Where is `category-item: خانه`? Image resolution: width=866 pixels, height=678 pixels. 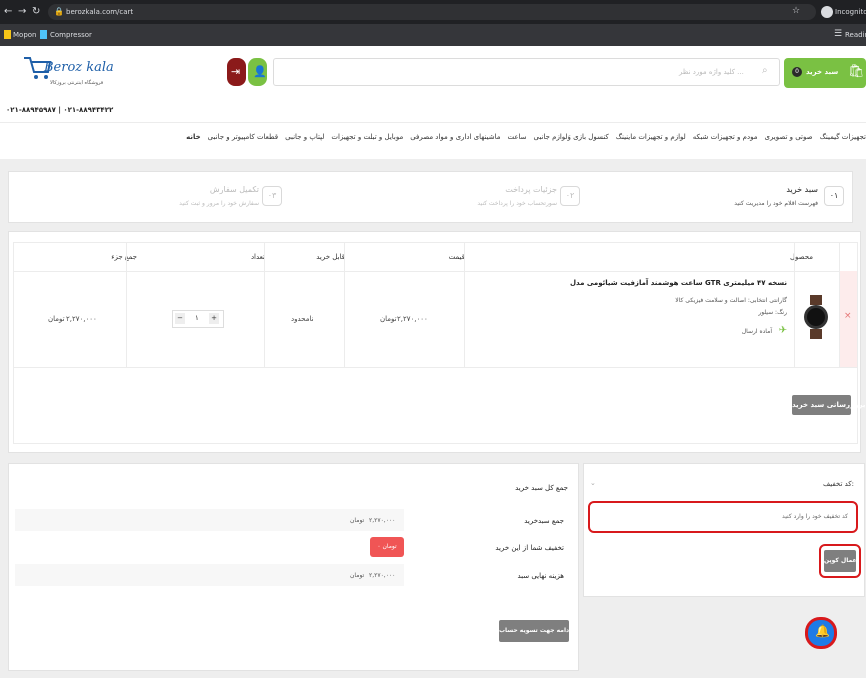 category-item: خانه is located at coordinates (193, 137).